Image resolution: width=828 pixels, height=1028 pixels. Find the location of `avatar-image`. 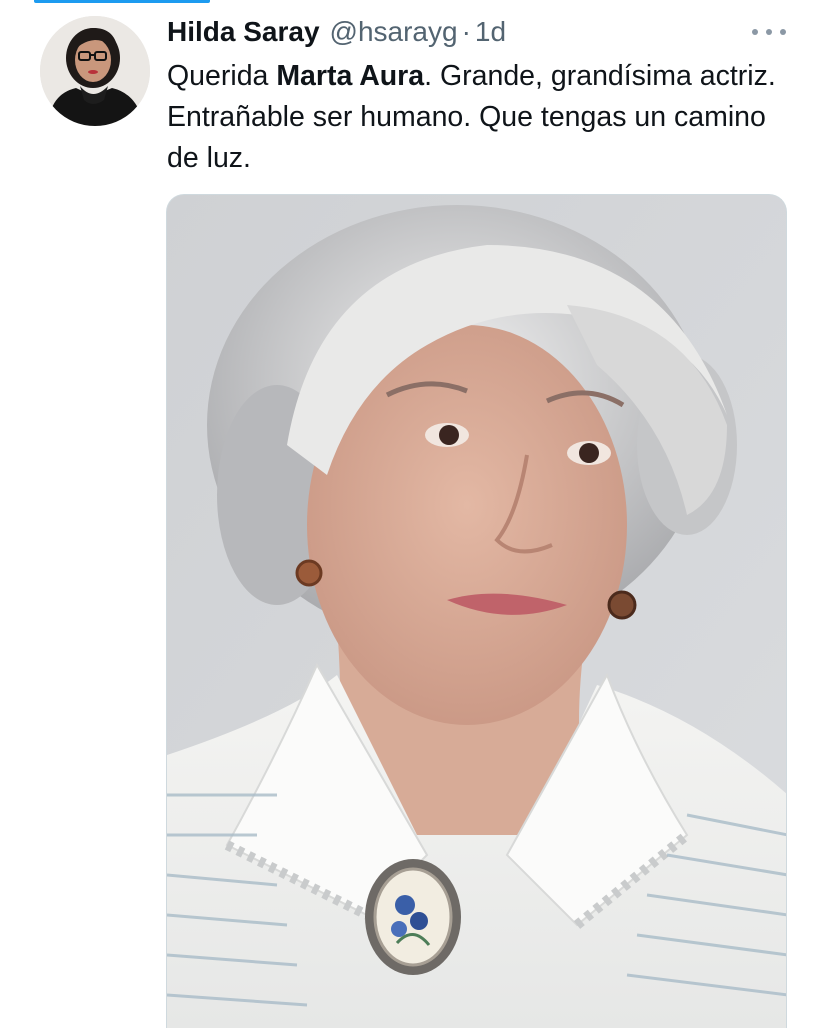

avatar-image is located at coordinates (95, 71).